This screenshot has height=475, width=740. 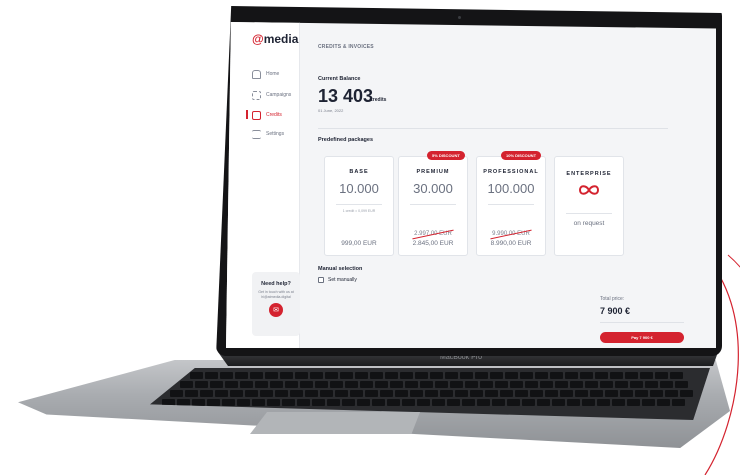 What do you see at coordinates (359, 211) in the screenshot?
I see `package-note: 1 credit = 0,099 EUR` at bounding box center [359, 211].